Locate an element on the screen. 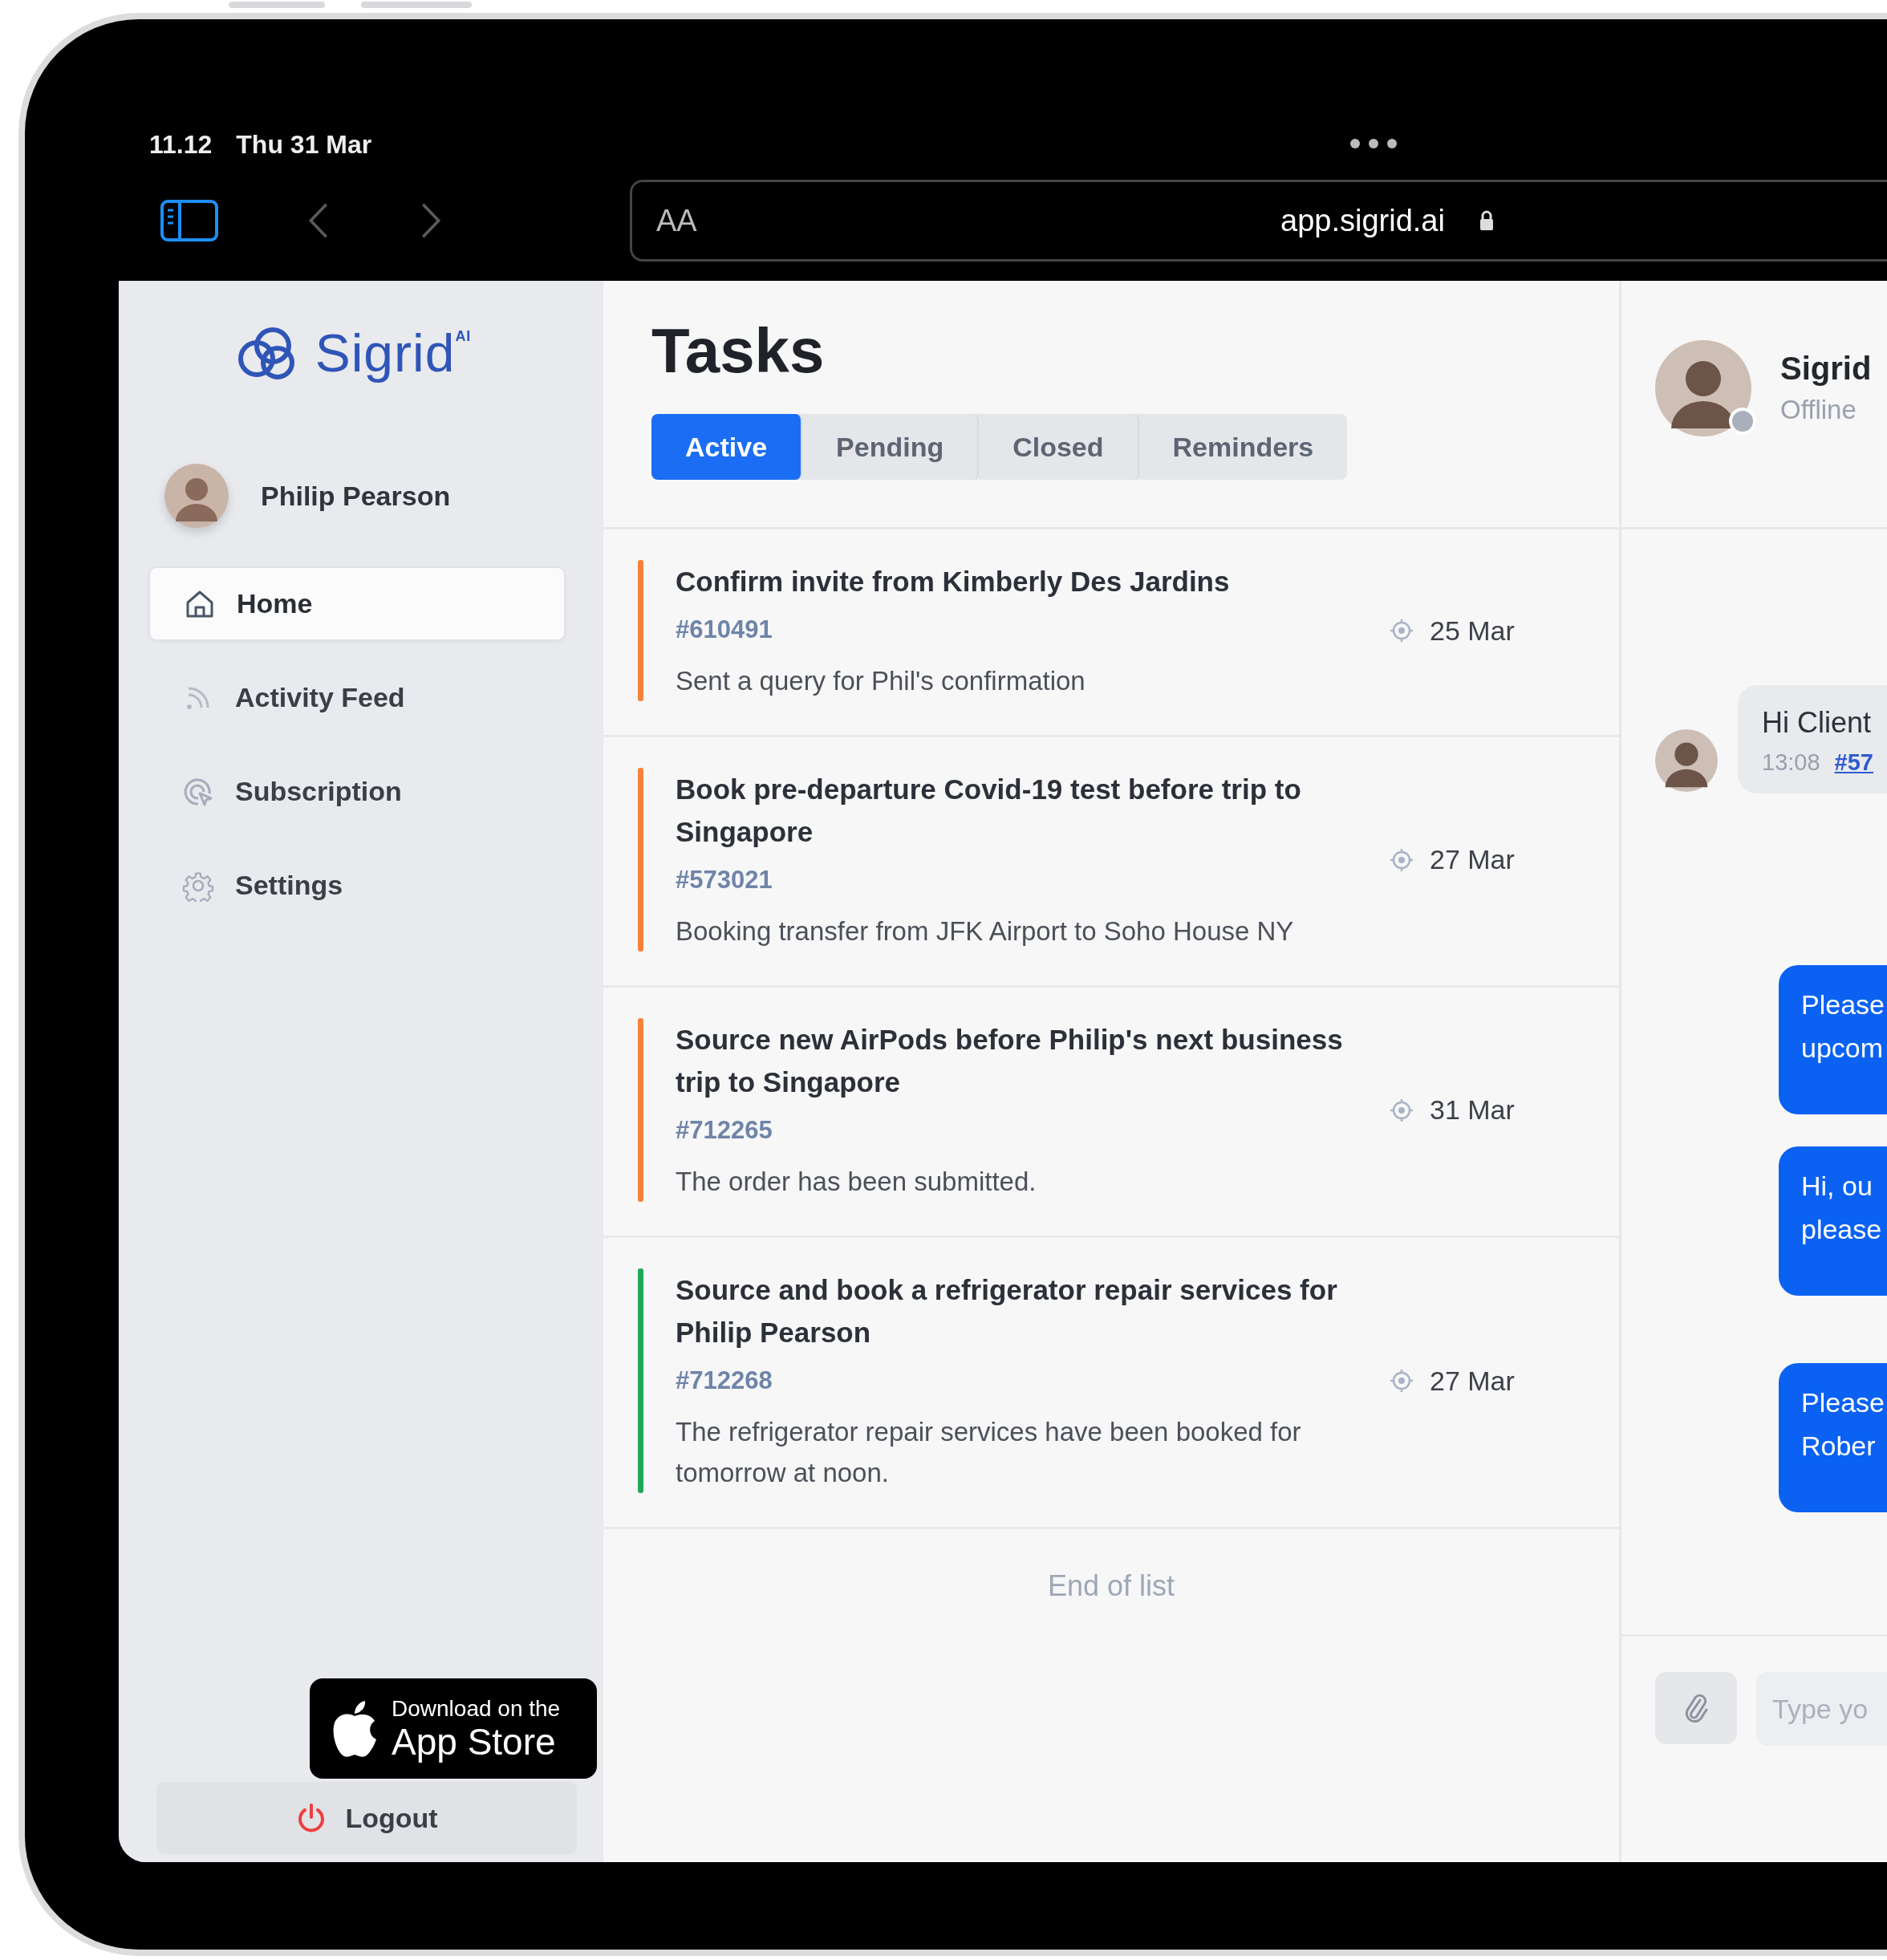 The width and height of the screenshot is (1887, 1960). task-id: #573021 is located at coordinates (724, 880).